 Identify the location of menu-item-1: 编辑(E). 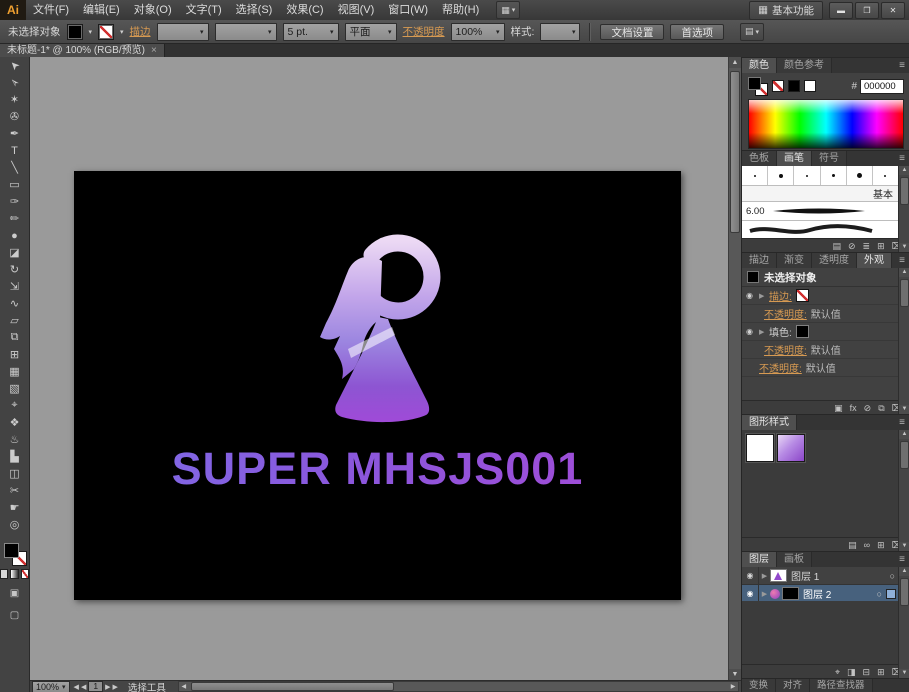
(101, 10).